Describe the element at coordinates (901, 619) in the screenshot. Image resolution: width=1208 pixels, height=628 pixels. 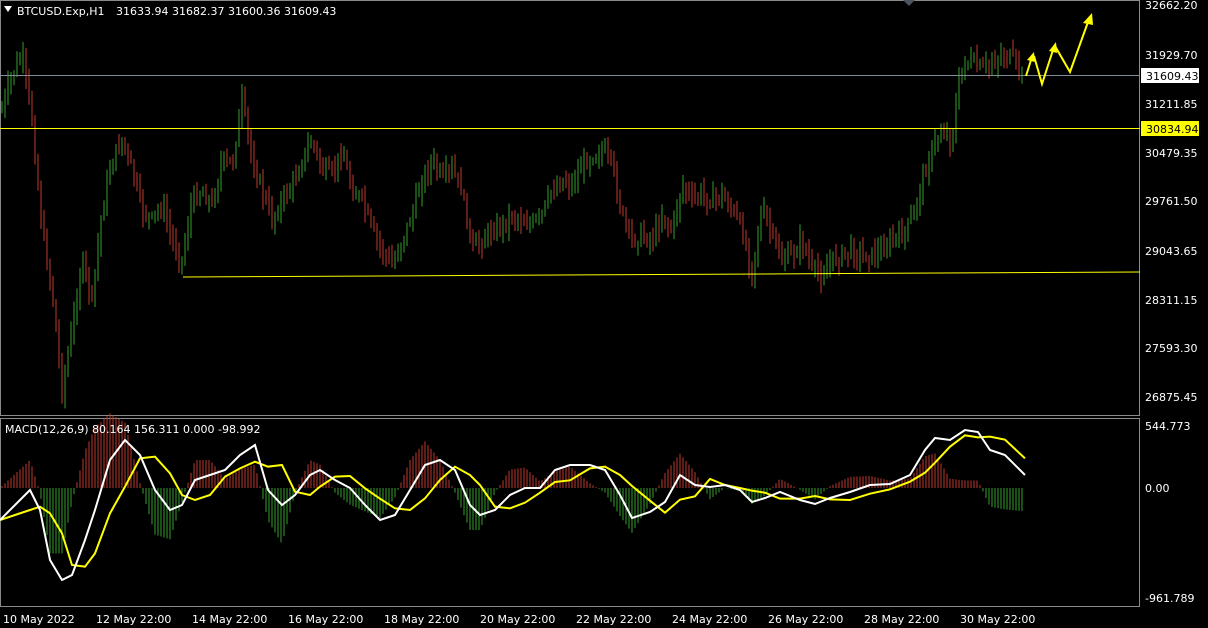
I see `time-tick: 28 May 22:00` at that location.